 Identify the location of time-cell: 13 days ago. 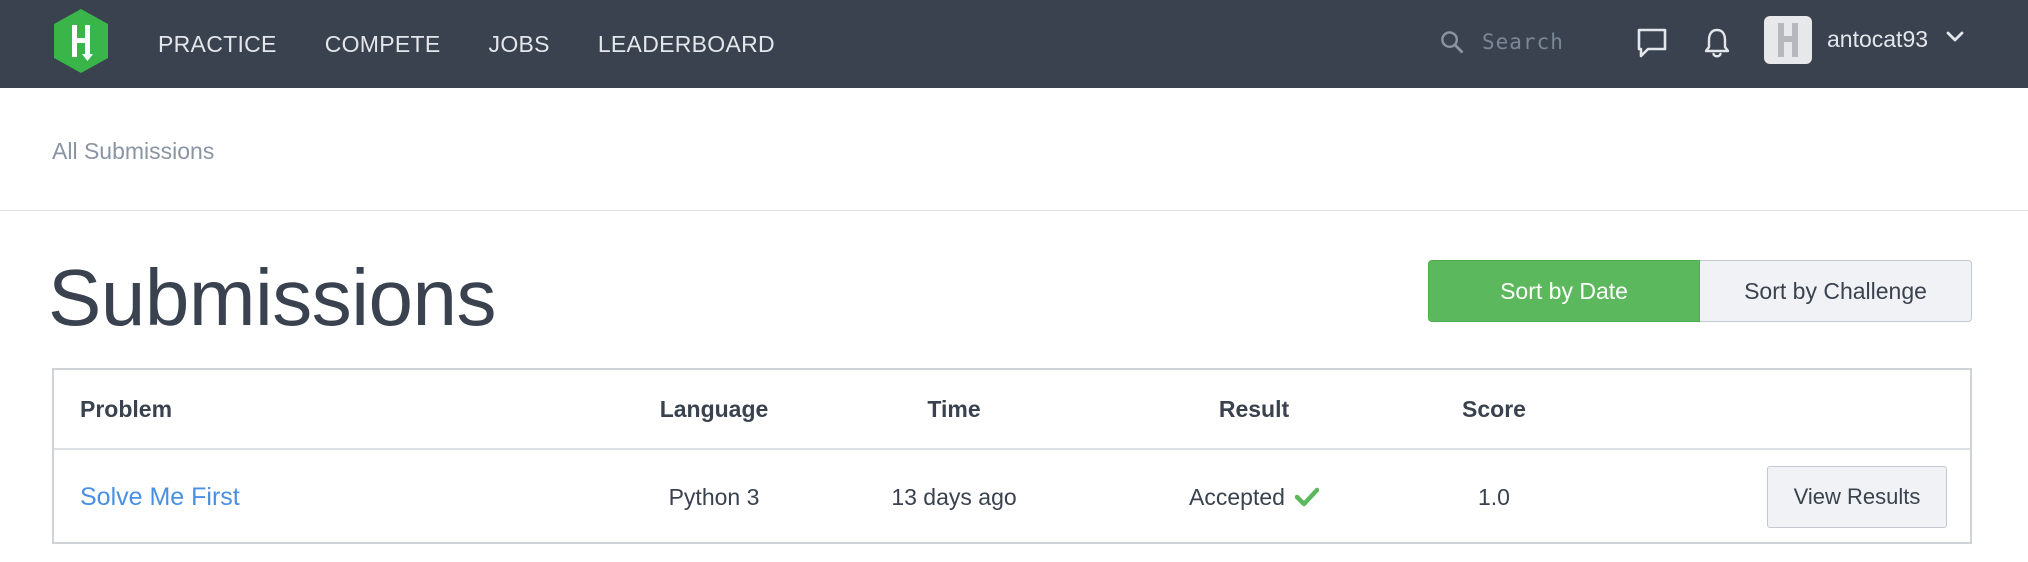
(954, 496).